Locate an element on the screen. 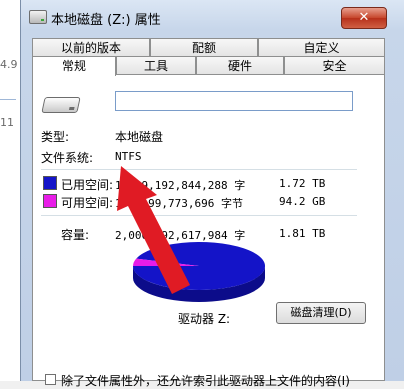 This screenshot has height=389, width=404. tab-general: 常规 is located at coordinates (74, 66).